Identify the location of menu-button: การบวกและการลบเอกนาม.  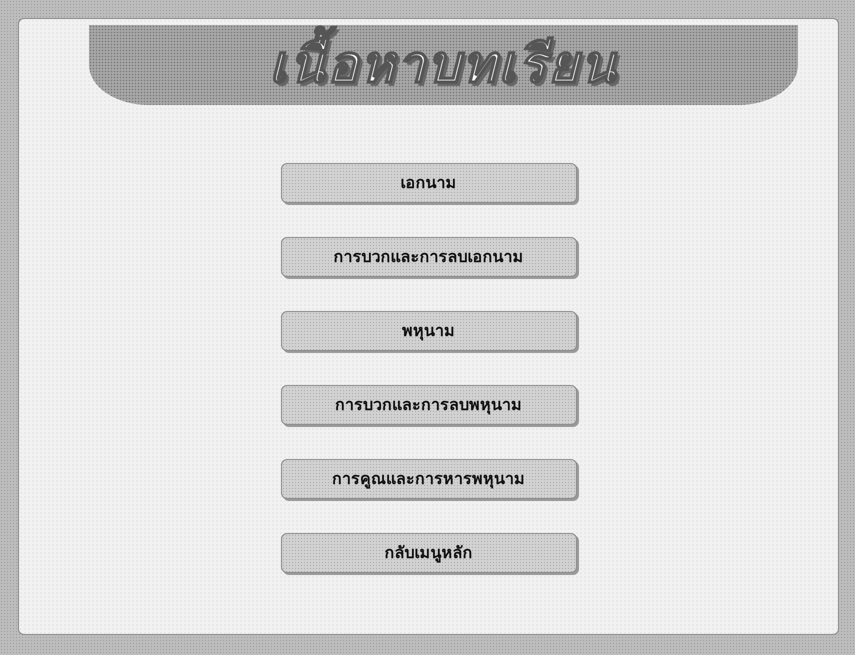
(428, 257).